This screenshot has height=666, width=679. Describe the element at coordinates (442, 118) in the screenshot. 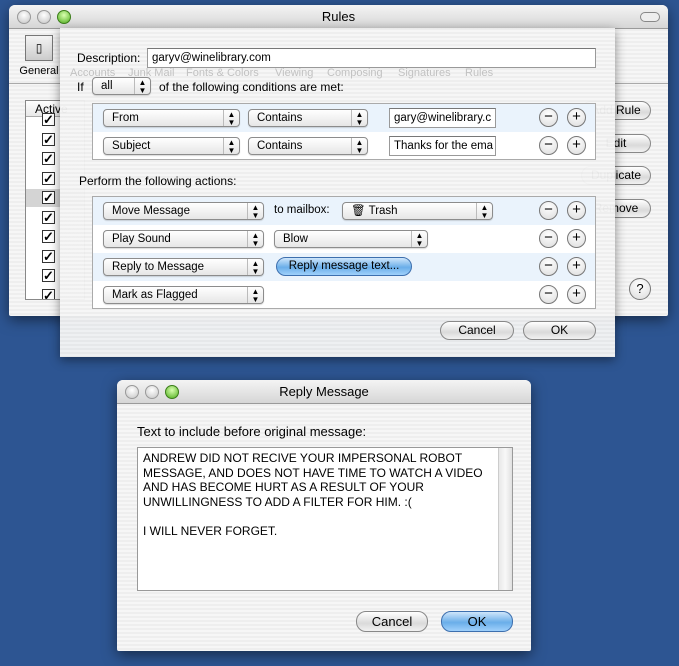

I see `condition-value-field: gary@winelibrary.c` at that location.